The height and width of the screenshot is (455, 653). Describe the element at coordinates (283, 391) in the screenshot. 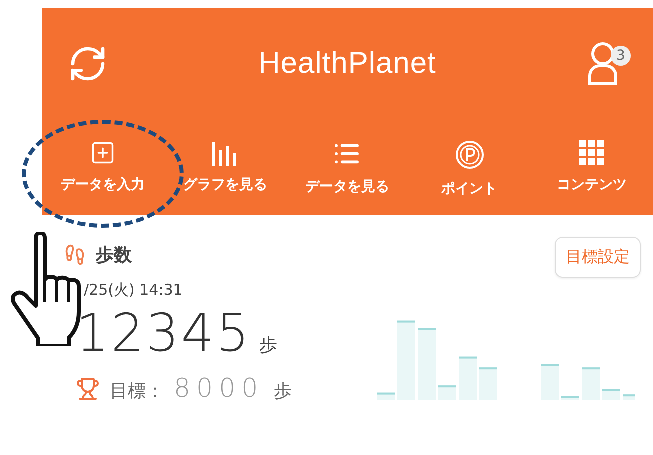

I see `goal-unit: 歩` at that location.